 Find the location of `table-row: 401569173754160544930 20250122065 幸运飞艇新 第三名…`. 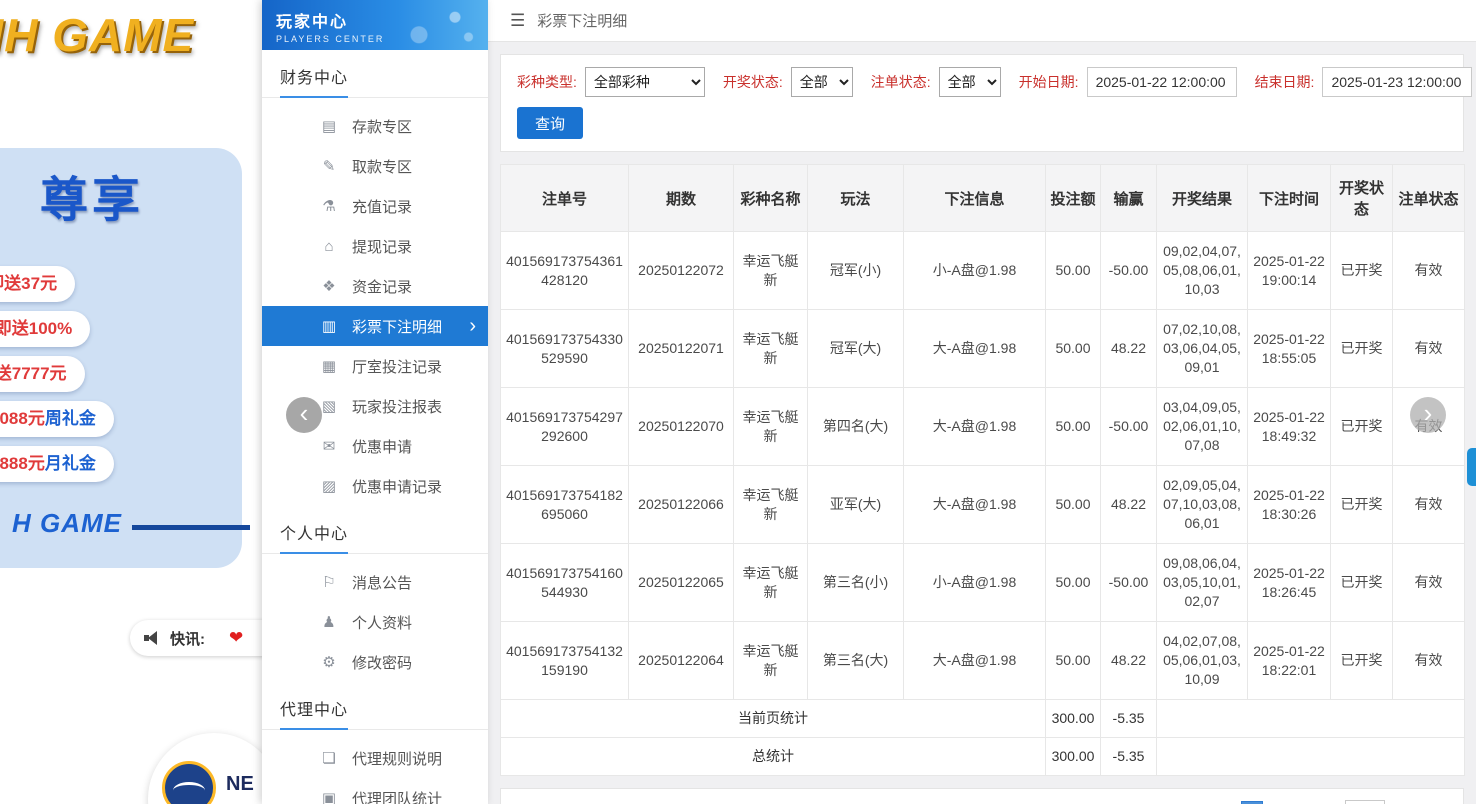

table-row: 401569173754160544930 20250122065 幸运飞艇新 第三名… is located at coordinates (982, 582).